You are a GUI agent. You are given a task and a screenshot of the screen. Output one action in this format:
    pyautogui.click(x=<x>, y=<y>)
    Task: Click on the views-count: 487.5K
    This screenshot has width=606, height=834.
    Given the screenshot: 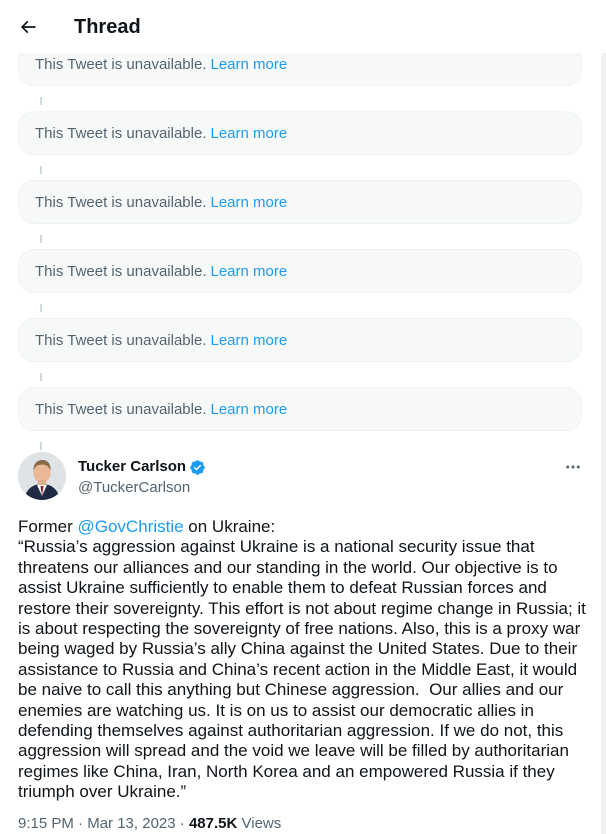 What is the action you would take?
    pyautogui.click(x=213, y=823)
    